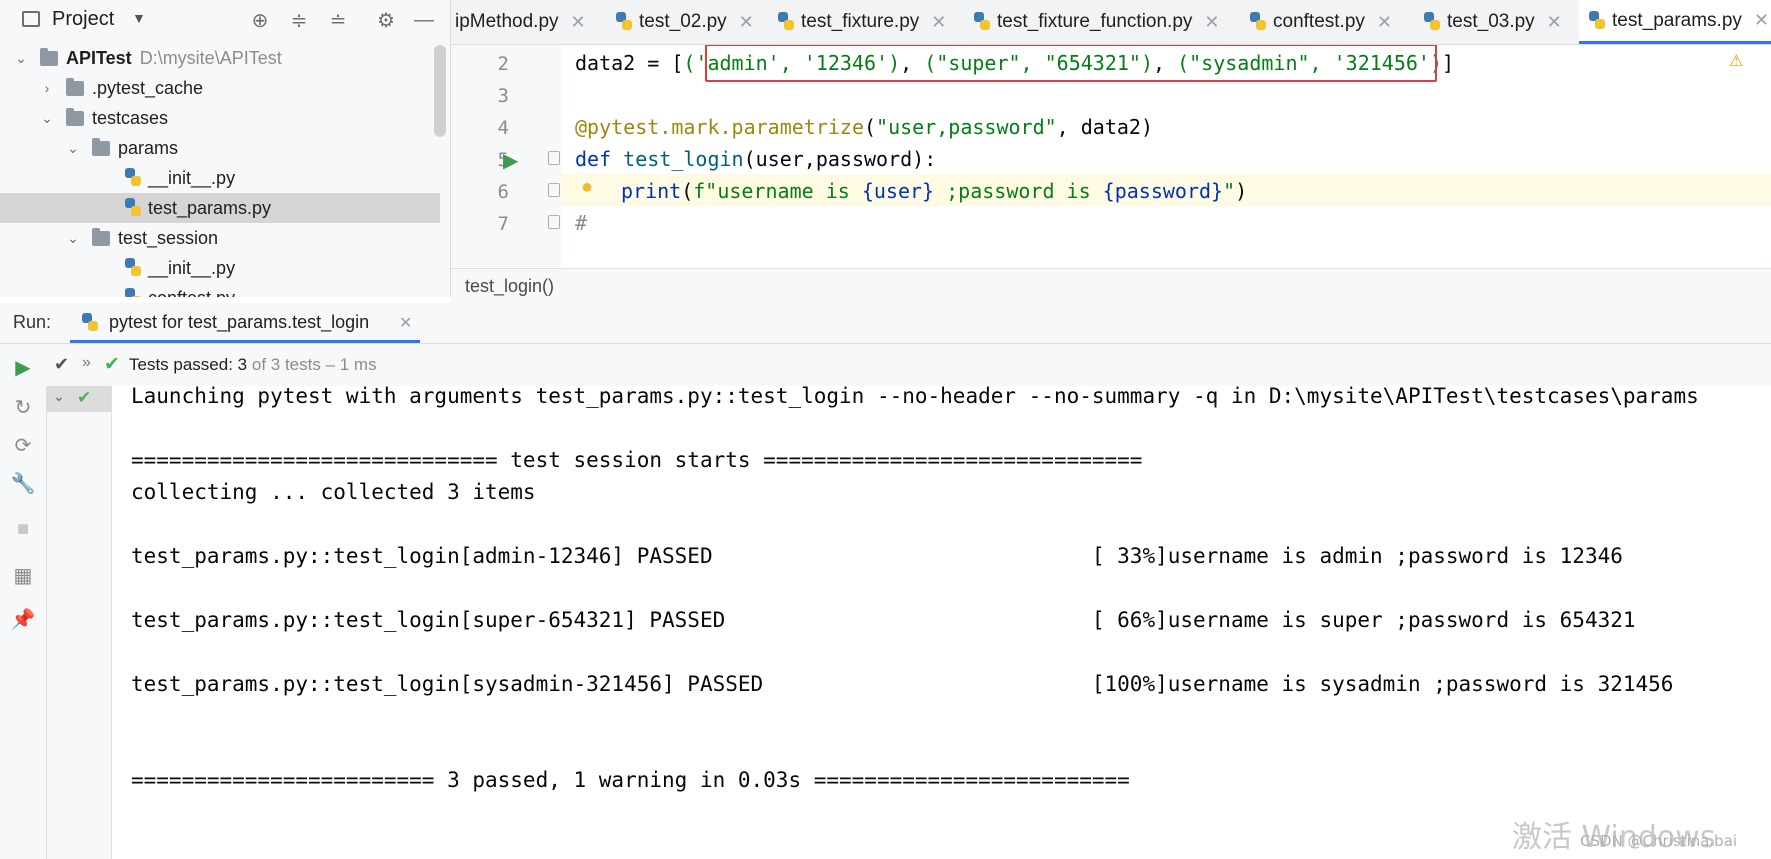  I want to click on tab-label: test_03.py, so click(1491, 21).